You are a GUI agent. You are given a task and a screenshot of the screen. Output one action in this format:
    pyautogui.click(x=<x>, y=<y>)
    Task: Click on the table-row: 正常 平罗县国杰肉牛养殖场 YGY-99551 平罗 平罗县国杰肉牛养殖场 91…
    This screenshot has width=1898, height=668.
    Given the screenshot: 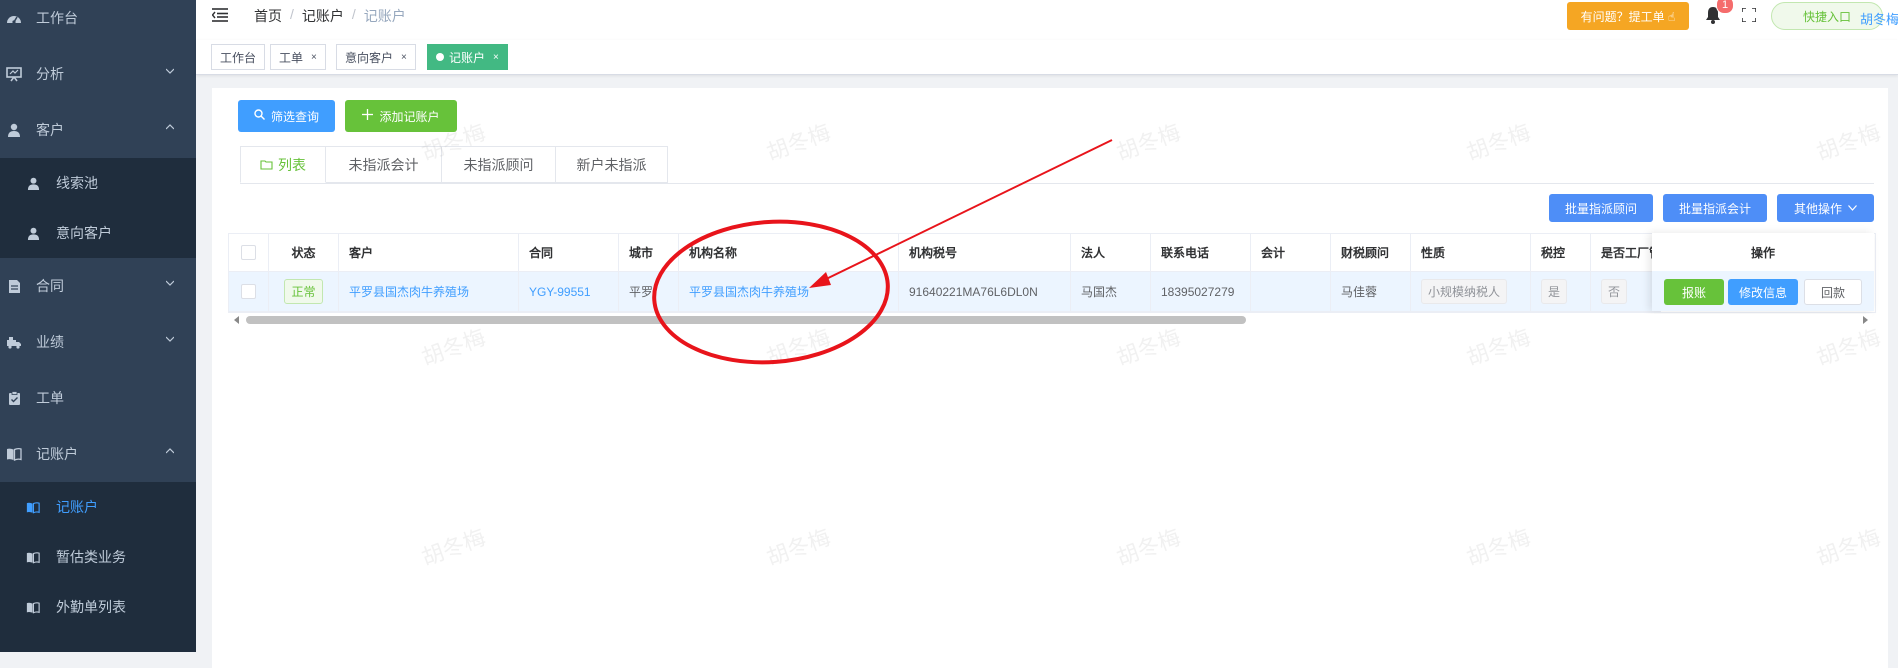 What is the action you would take?
    pyautogui.click(x=945, y=292)
    